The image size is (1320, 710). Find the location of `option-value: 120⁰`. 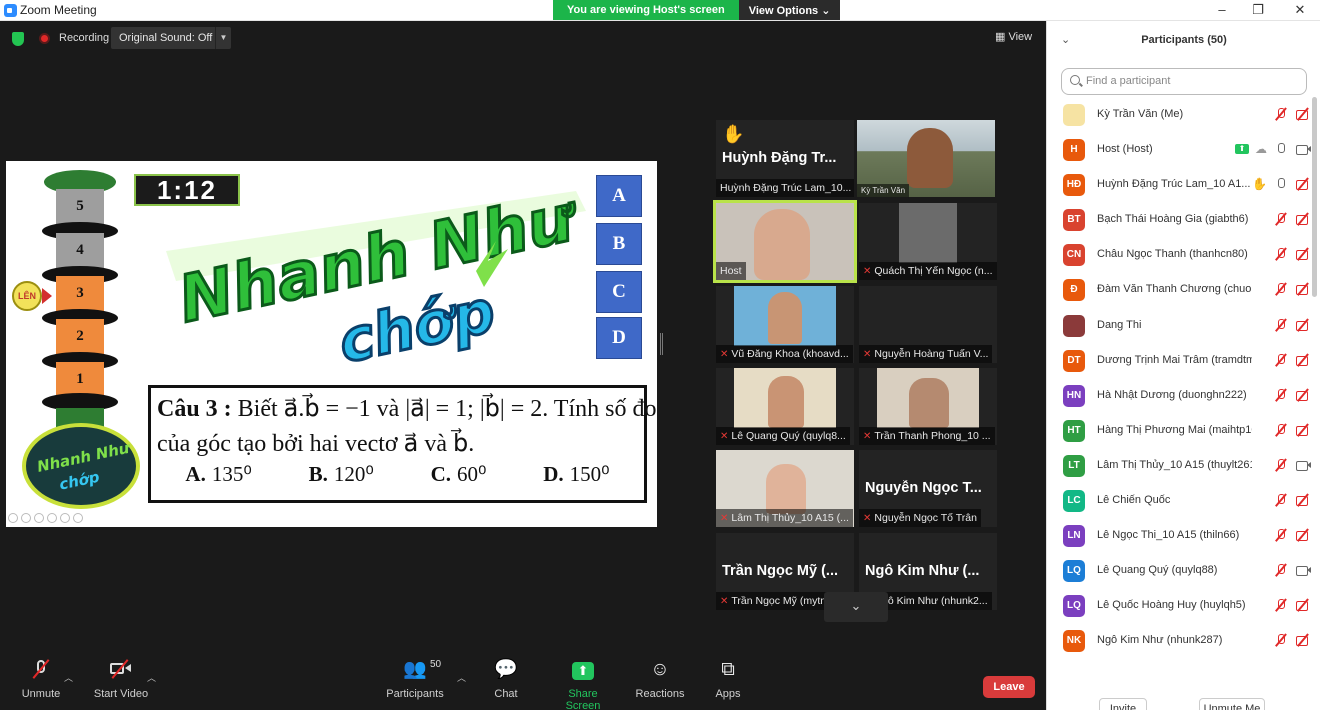

option-value: 120⁰ is located at coordinates (353, 474).